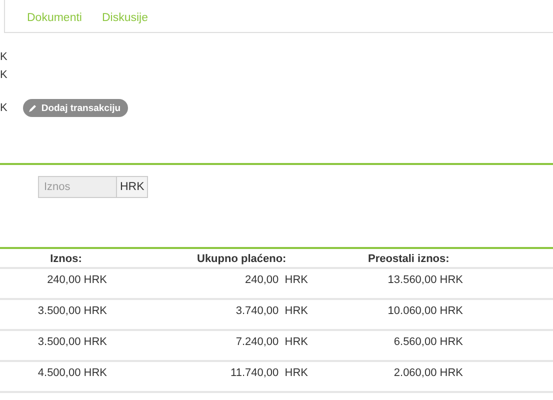 This screenshot has height=400, width=553. Describe the element at coordinates (72, 373) in the screenshot. I see `table-cell-text: 4.500,00 HRK` at that location.